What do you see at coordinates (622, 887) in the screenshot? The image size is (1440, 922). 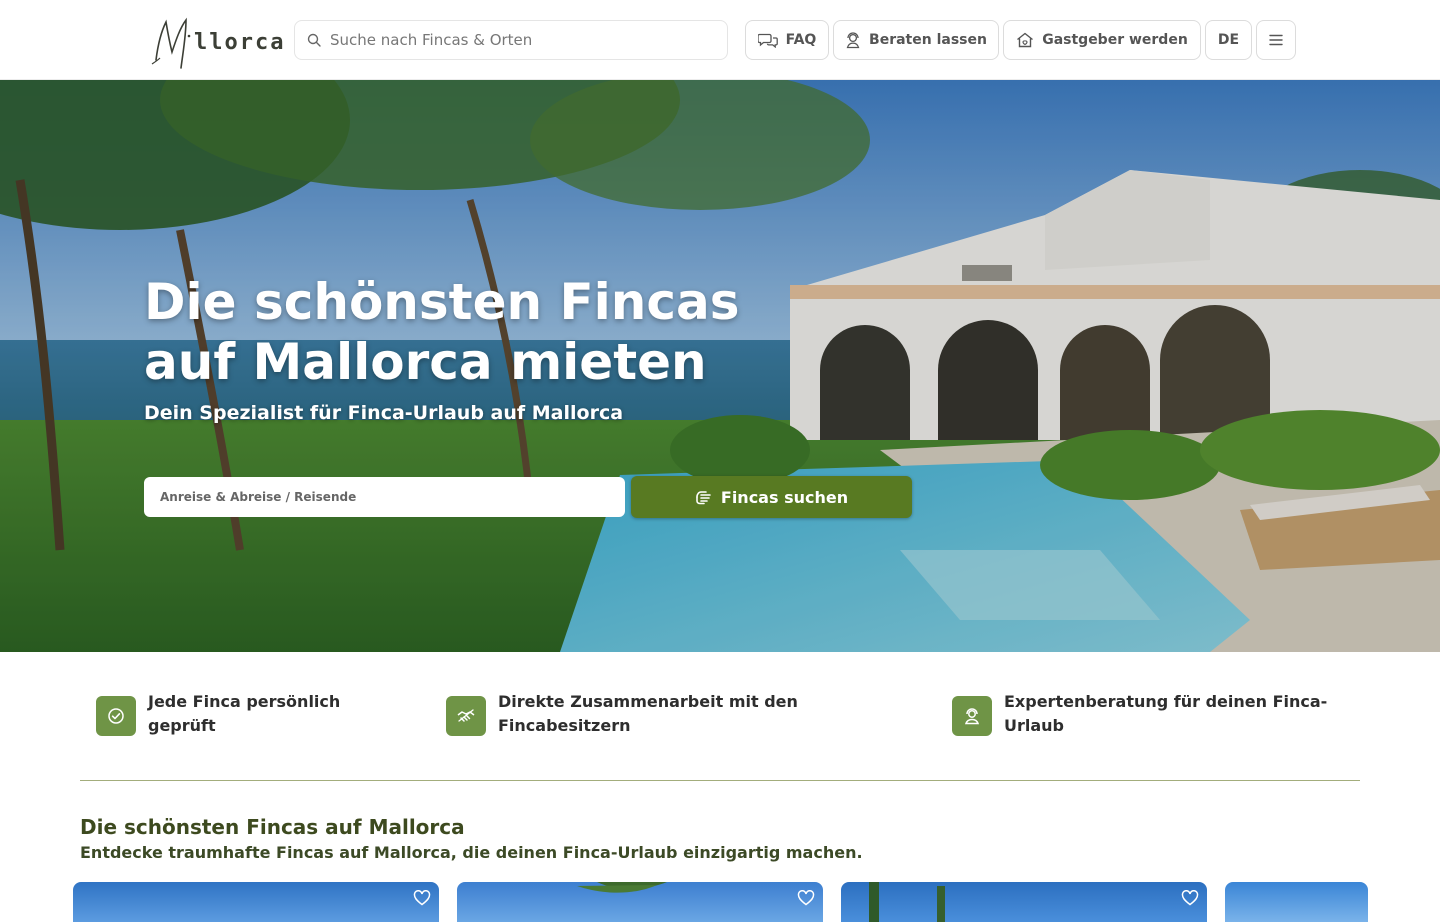 I see `palm-tree-image` at bounding box center [622, 887].